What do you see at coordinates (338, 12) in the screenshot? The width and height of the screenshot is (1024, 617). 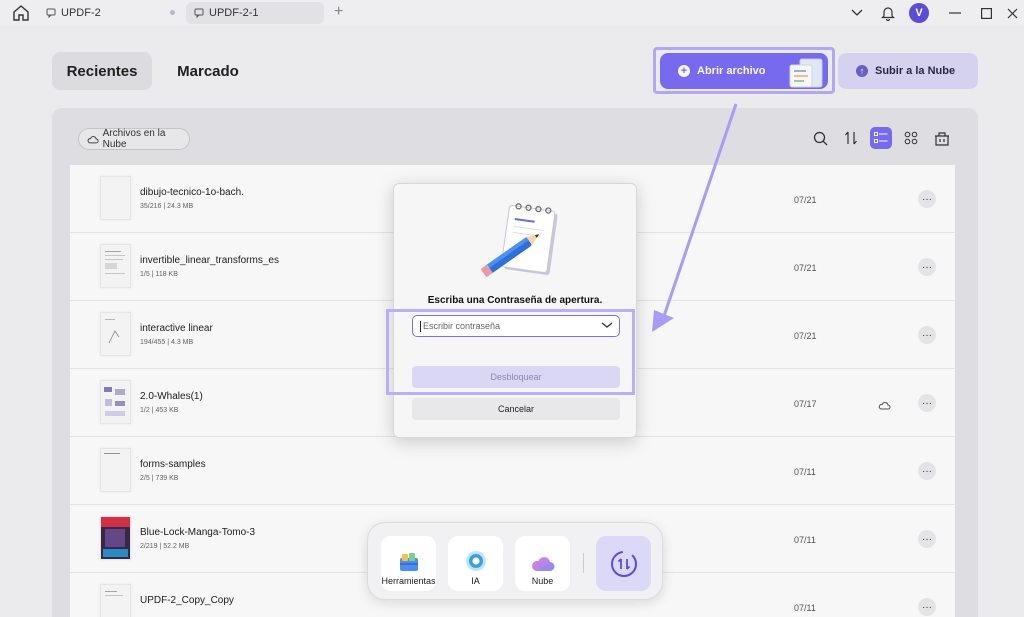 I see `new-tab-button: +` at bounding box center [338, 12].